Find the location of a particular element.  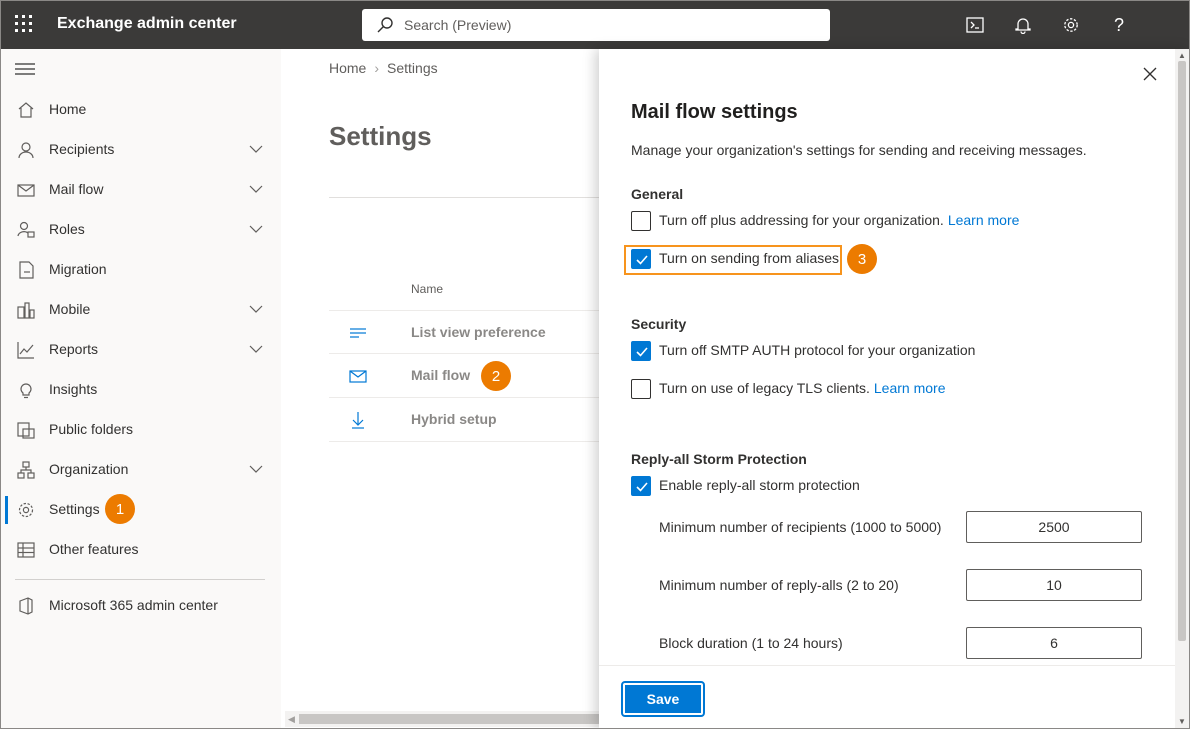

nav-divider is located at coordinates (140, 579).